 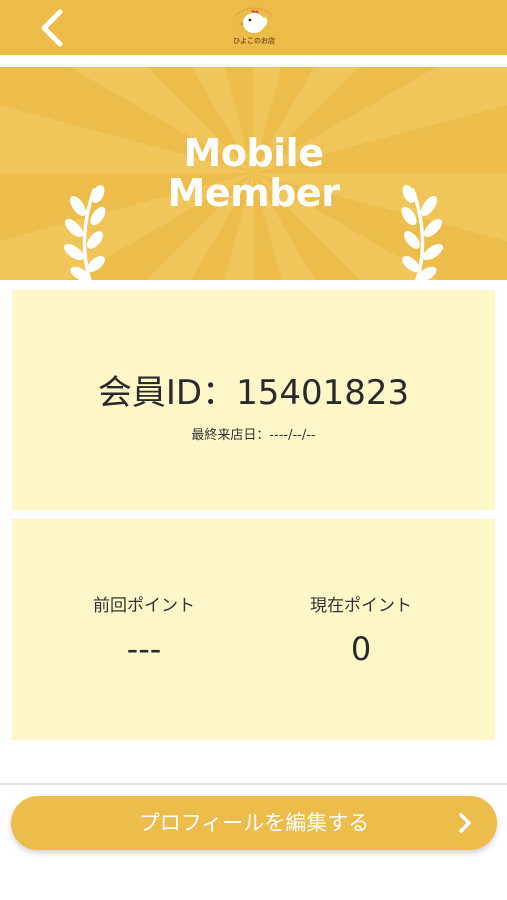 What do you see at coordinates (253, 784) in the screenshot?
I see `divider` at bounding box center [253, 784].